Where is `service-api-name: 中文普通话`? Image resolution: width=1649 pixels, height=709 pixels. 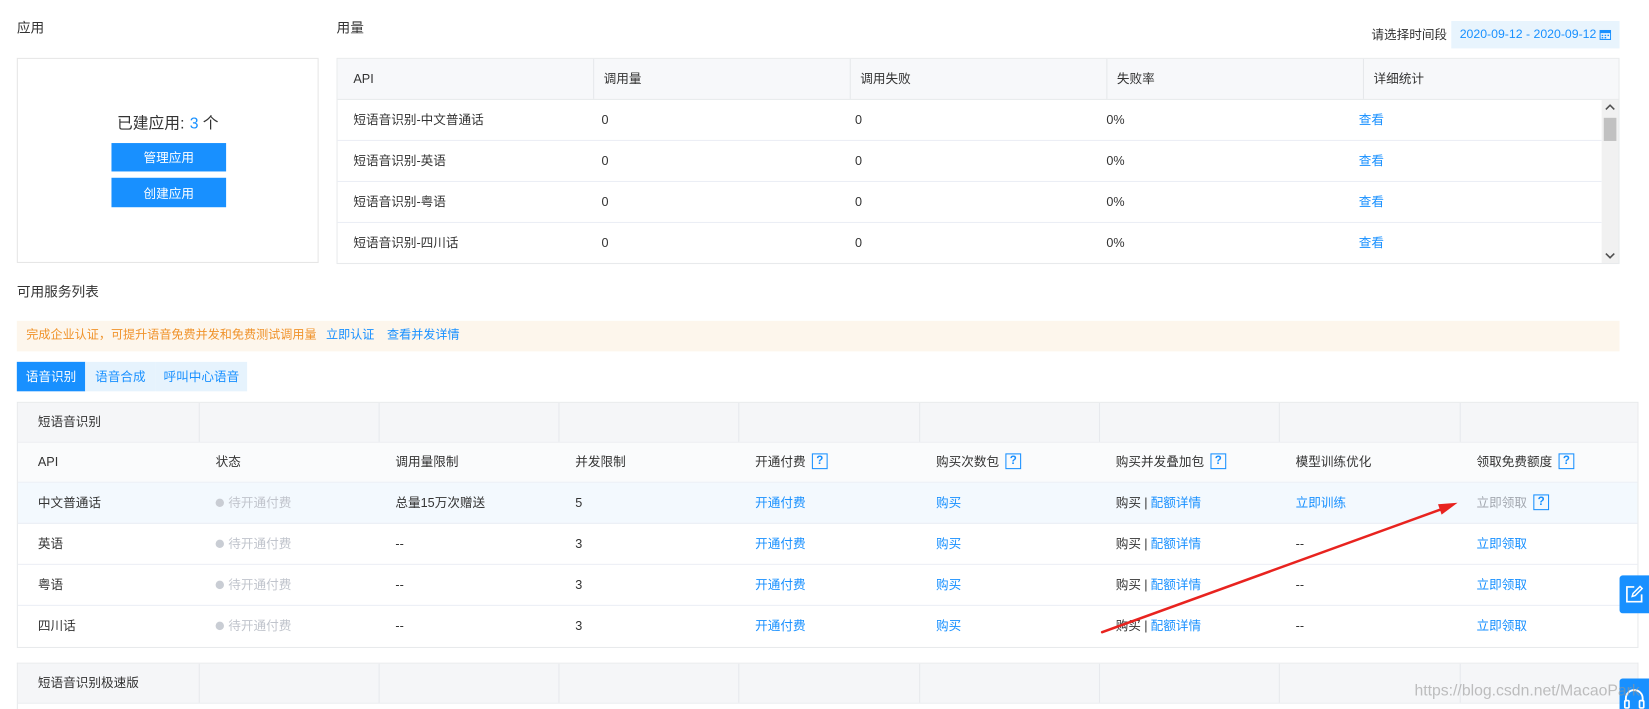 service-api-name: 中文普通话 is located at coordinates (69, 503).